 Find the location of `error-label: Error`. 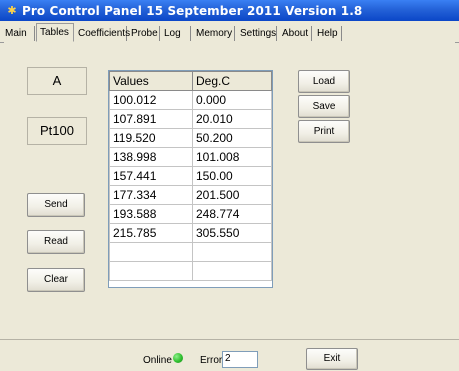

error-label: Error is located at coordinates (211, 360).